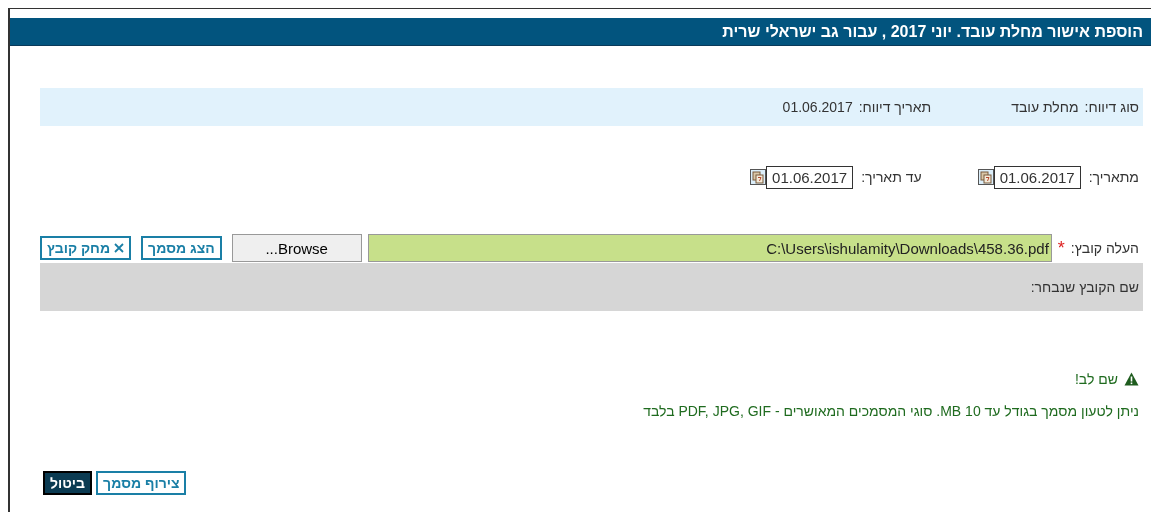 The width and height of the screenshot is (1151, 512). What do you see at coordinates (141, 483) in the screenshot?
I see `attach-button: צירוף מסמך` at bounding box center [141, 483].